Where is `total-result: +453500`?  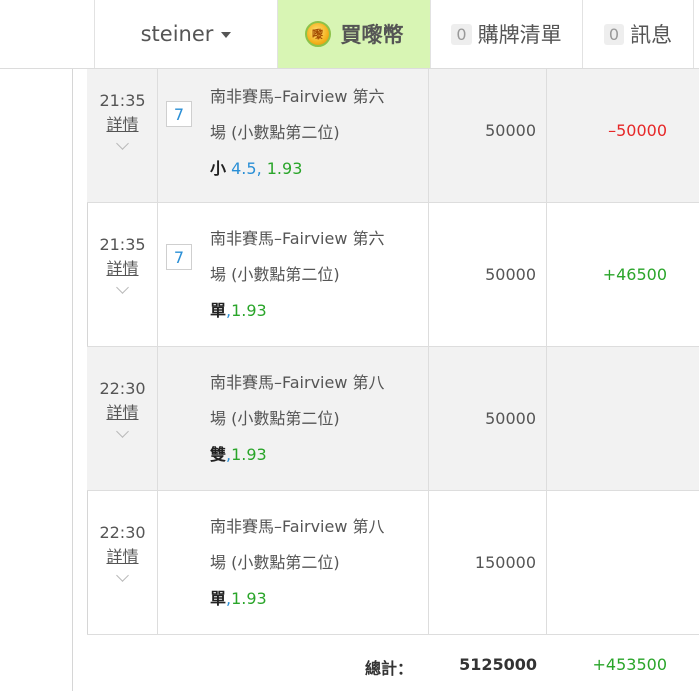
total-result: +453500 is located at coordinates (629, 664).